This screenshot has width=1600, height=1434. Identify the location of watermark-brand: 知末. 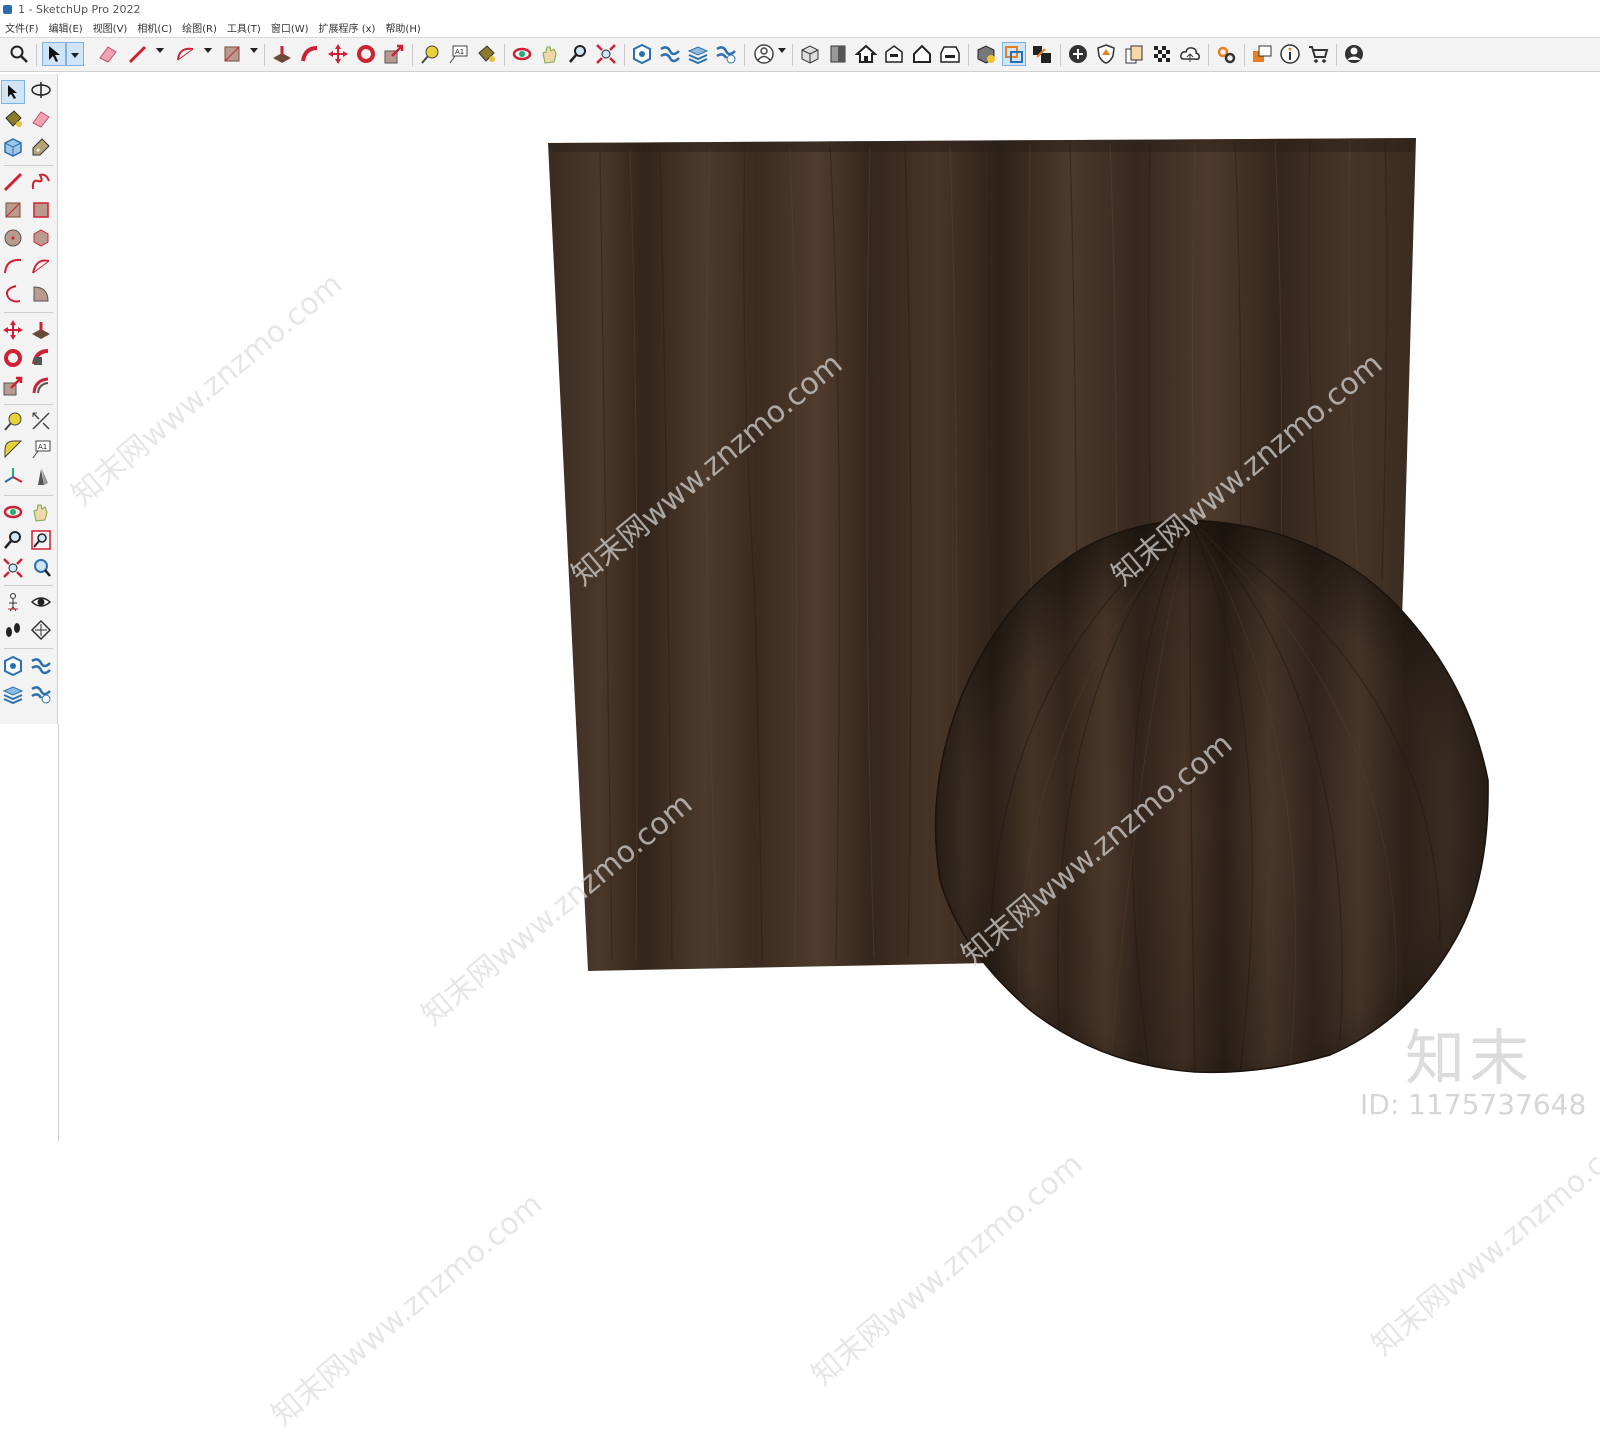
(1469, 1059).